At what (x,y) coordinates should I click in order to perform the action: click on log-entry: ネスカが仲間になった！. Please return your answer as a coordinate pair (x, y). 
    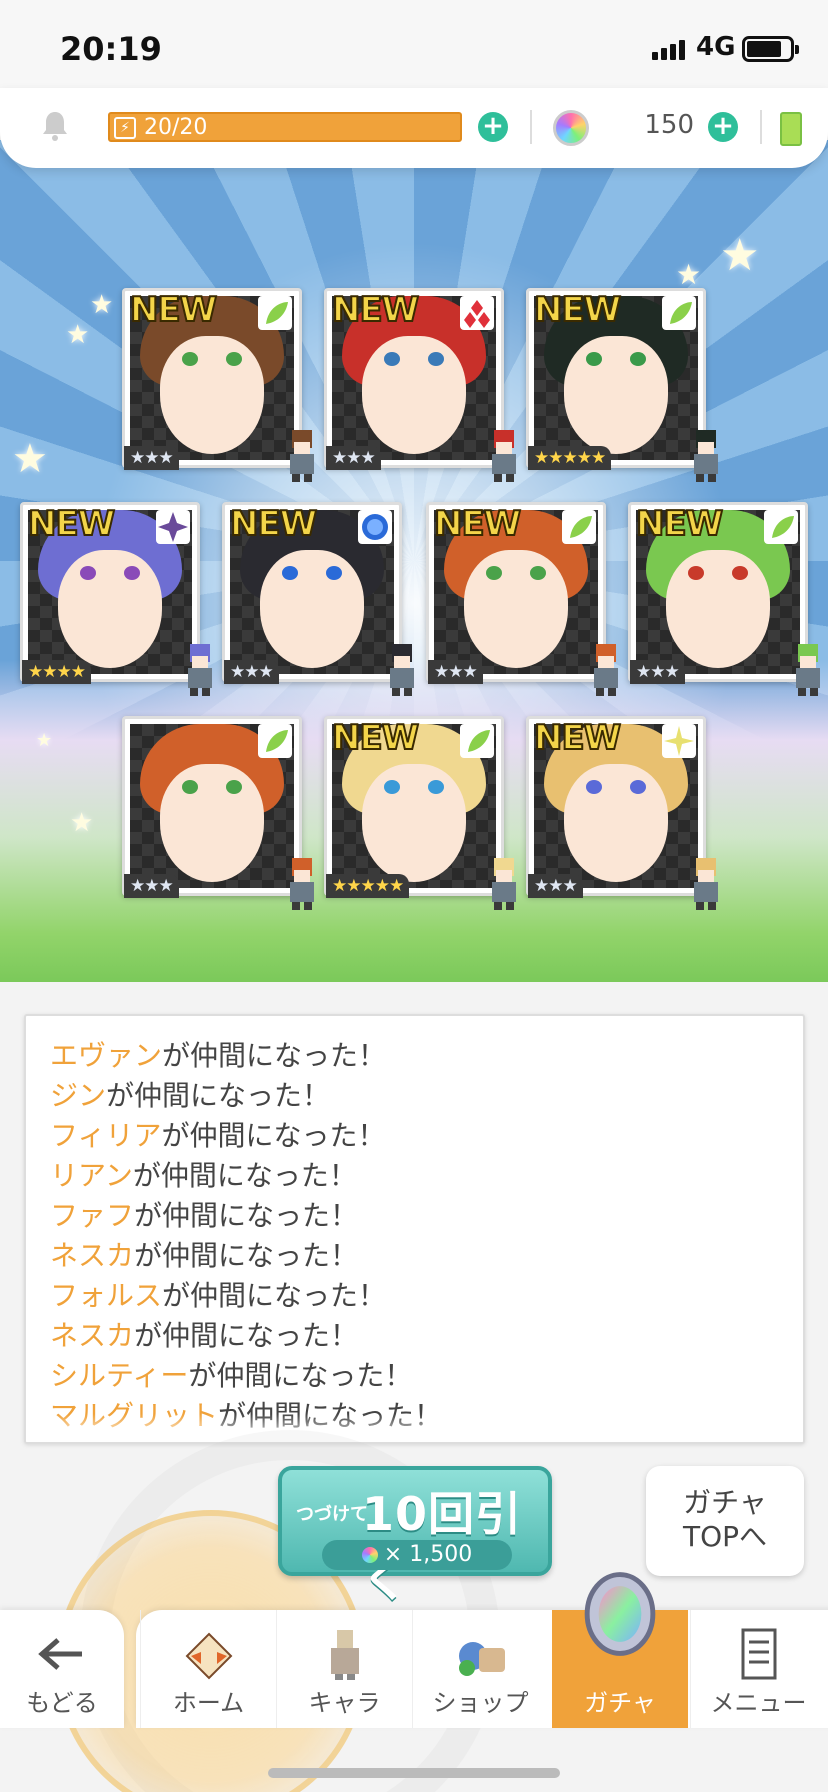
    Looking at the image, I should click on (414, 1256).